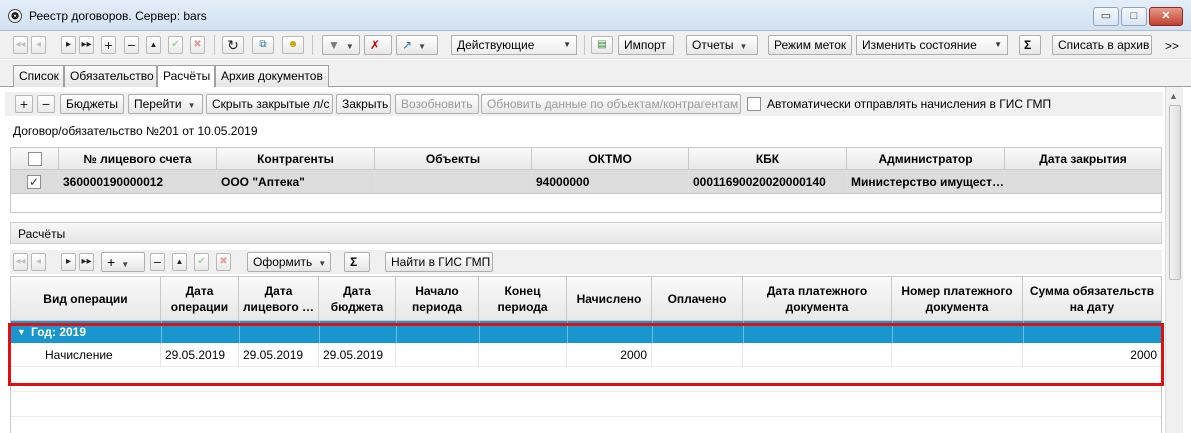 This screenshot has height=433, width=1191. Describe the element at coordinates (697, 298) in the screenshot. I see `col-paid: Оплачено` at that location.